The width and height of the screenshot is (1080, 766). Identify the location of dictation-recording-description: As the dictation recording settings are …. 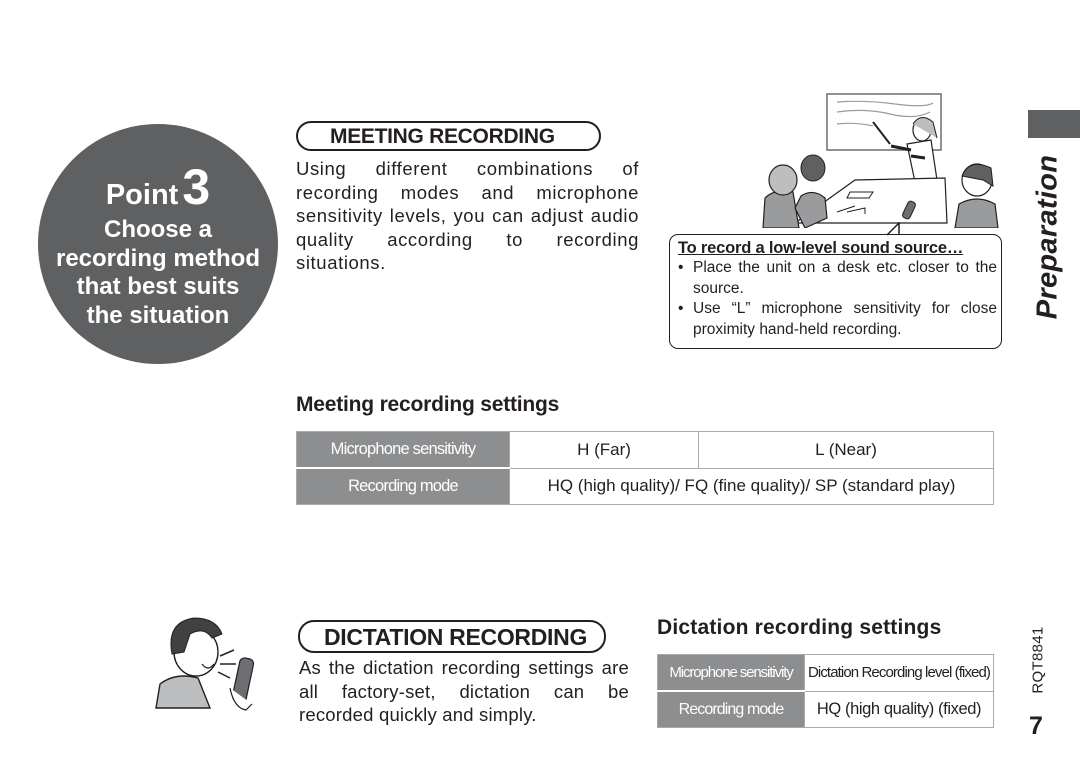
(464, 691).